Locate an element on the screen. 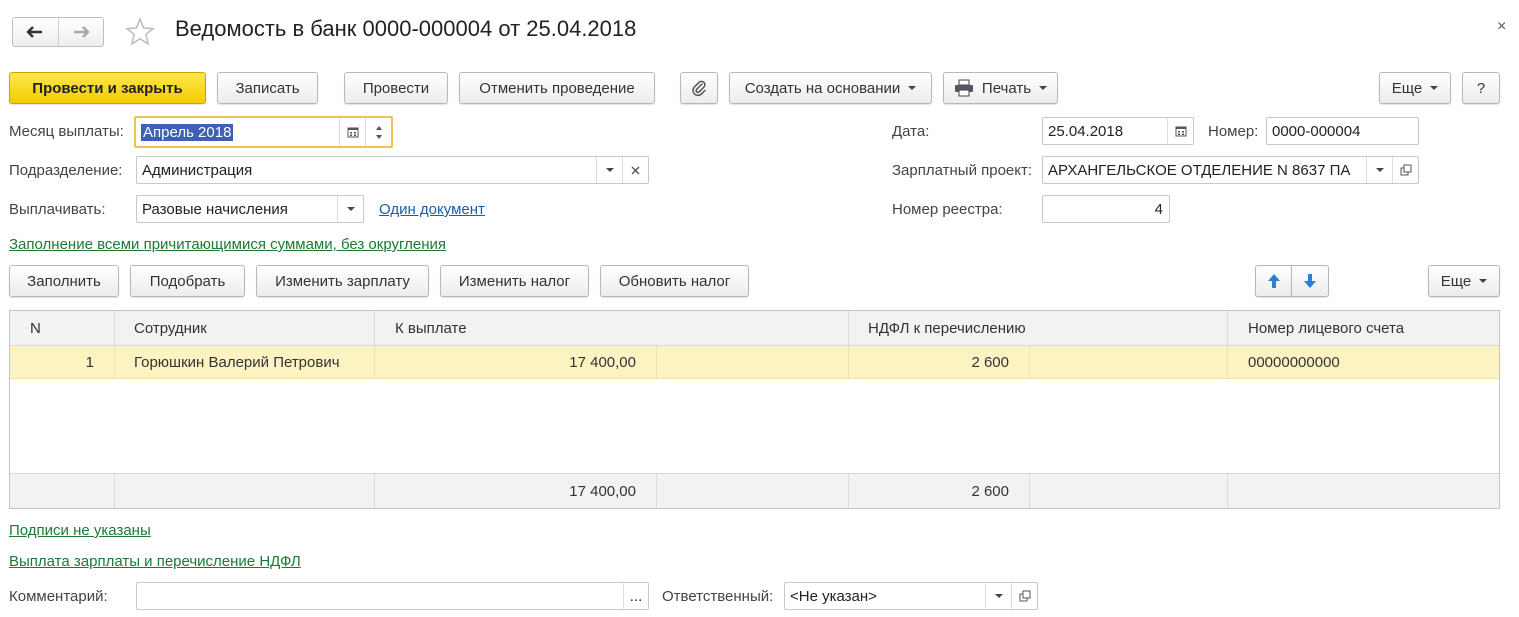  salary-project-open-button is located at coordinates (1405, 170).